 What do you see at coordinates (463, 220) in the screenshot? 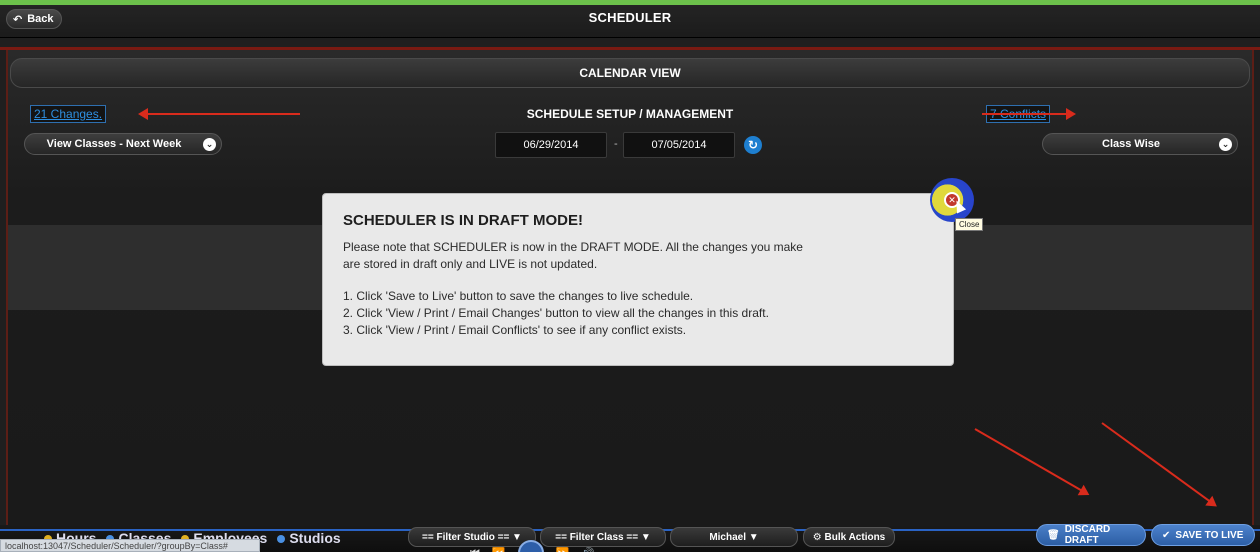
I see `dialog-title: SCHEDULER IS IN DRAFT MODE!` at bounding box center [463, 220].